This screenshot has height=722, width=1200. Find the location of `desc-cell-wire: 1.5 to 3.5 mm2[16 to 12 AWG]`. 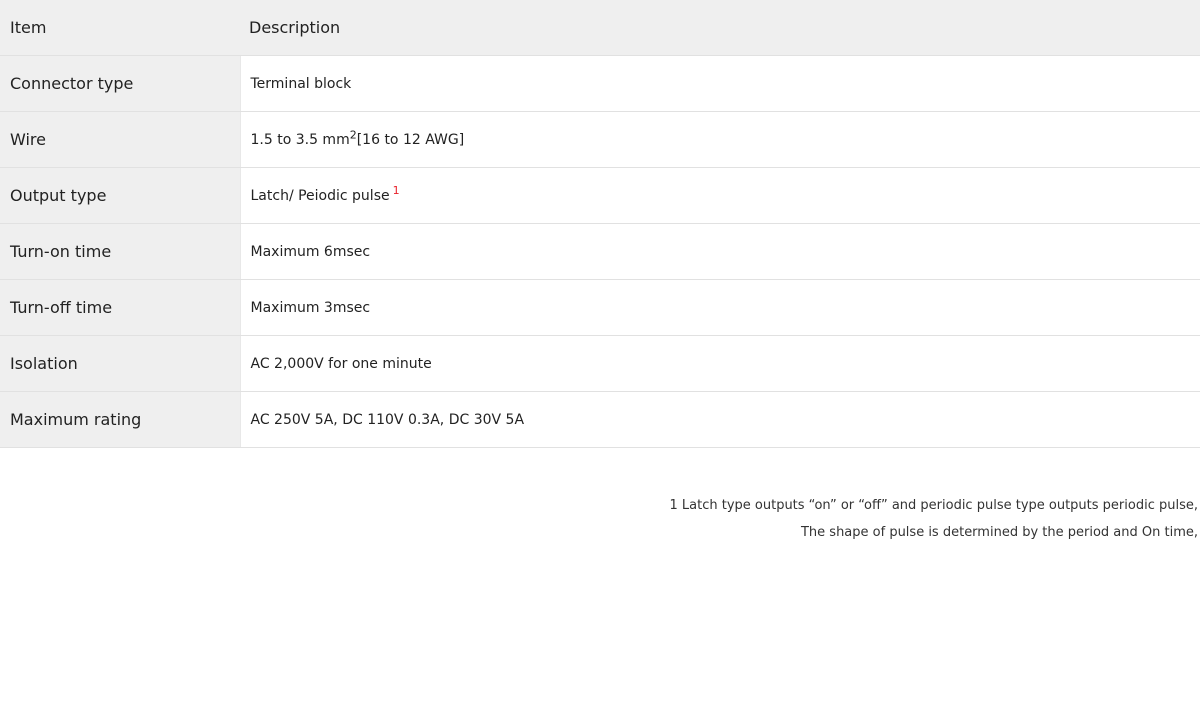

desc-cell-wire: 1.5 to 3.5 mm2[16 to 12 AWG] is located at coordinates (719, 139).